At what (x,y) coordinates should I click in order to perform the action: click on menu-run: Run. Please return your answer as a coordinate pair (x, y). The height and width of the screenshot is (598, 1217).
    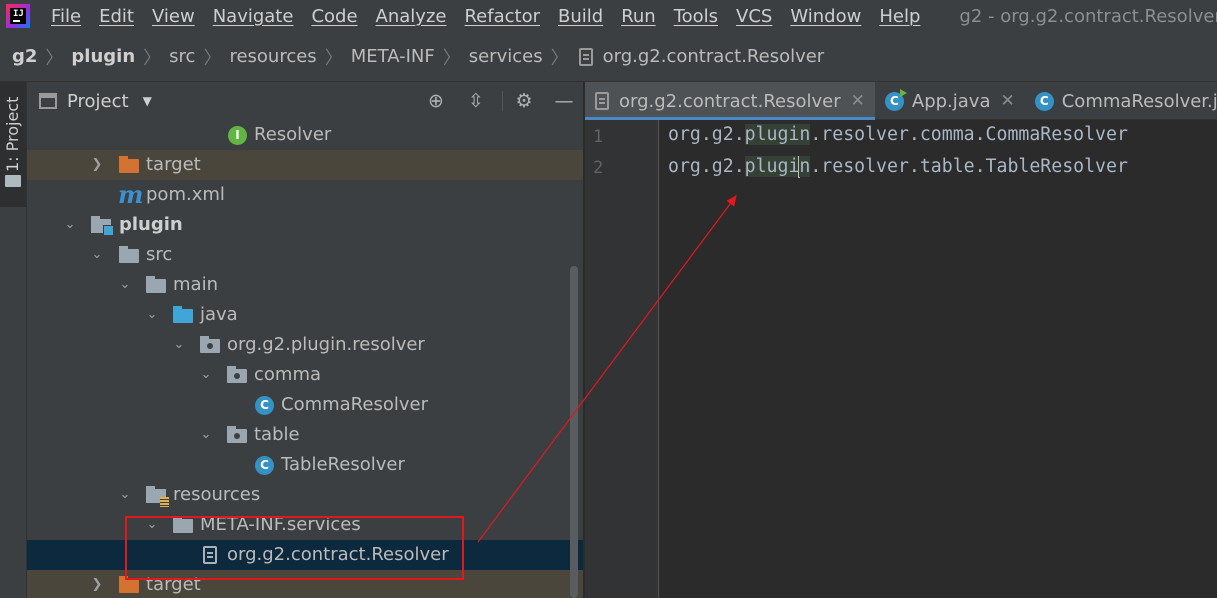
    Looking at the image, I should click on (638, 16).